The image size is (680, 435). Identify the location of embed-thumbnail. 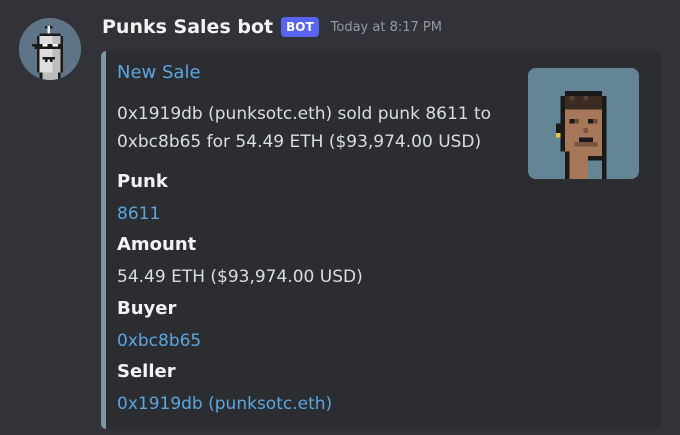
(583, 123).